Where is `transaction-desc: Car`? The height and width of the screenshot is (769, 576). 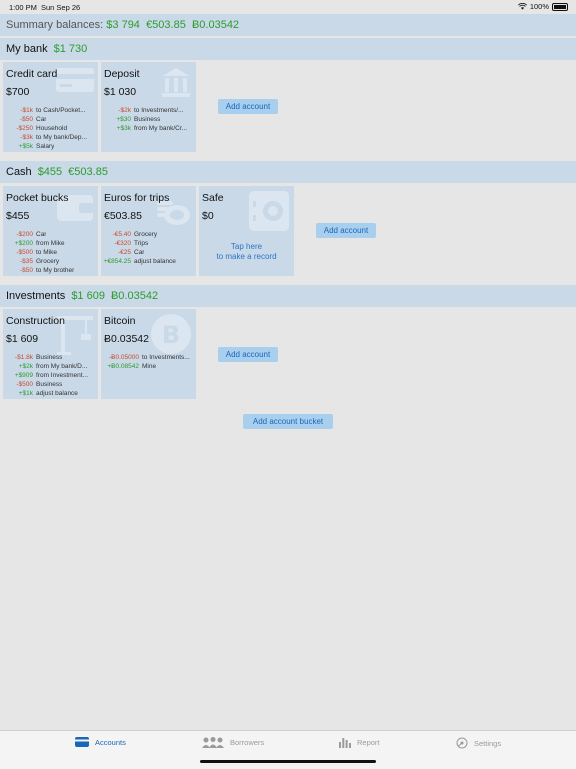 transaction-desc: Car is located at coordinates (41, 234).